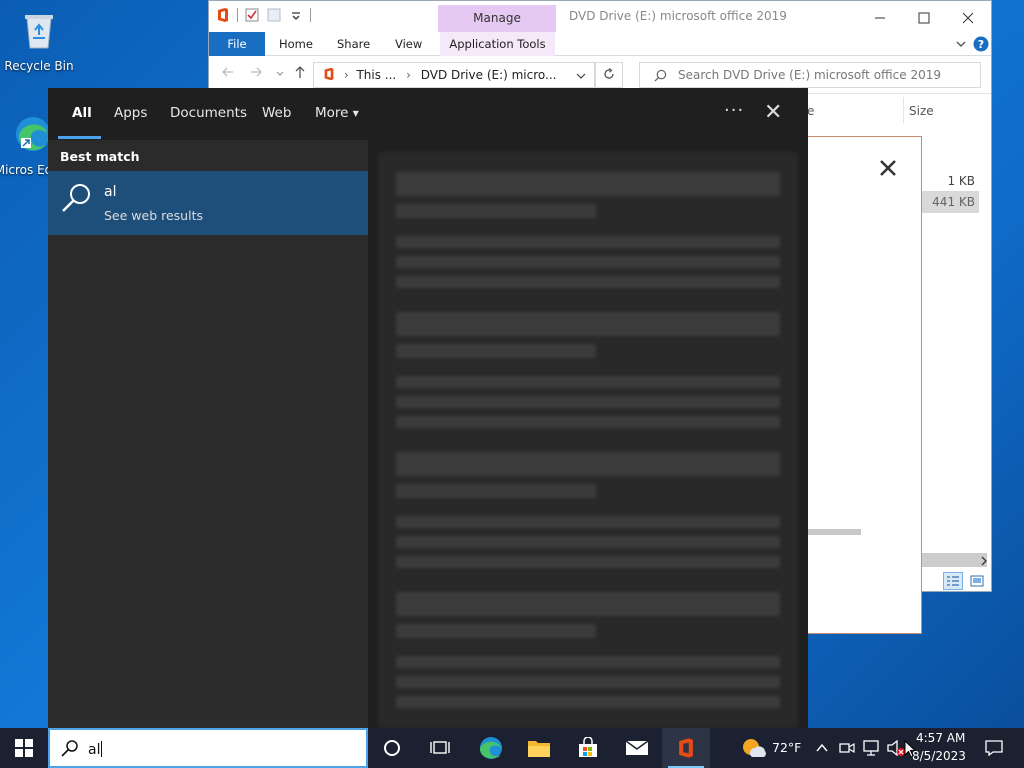  I want to click on toolbar-separator, so click(237, 15).